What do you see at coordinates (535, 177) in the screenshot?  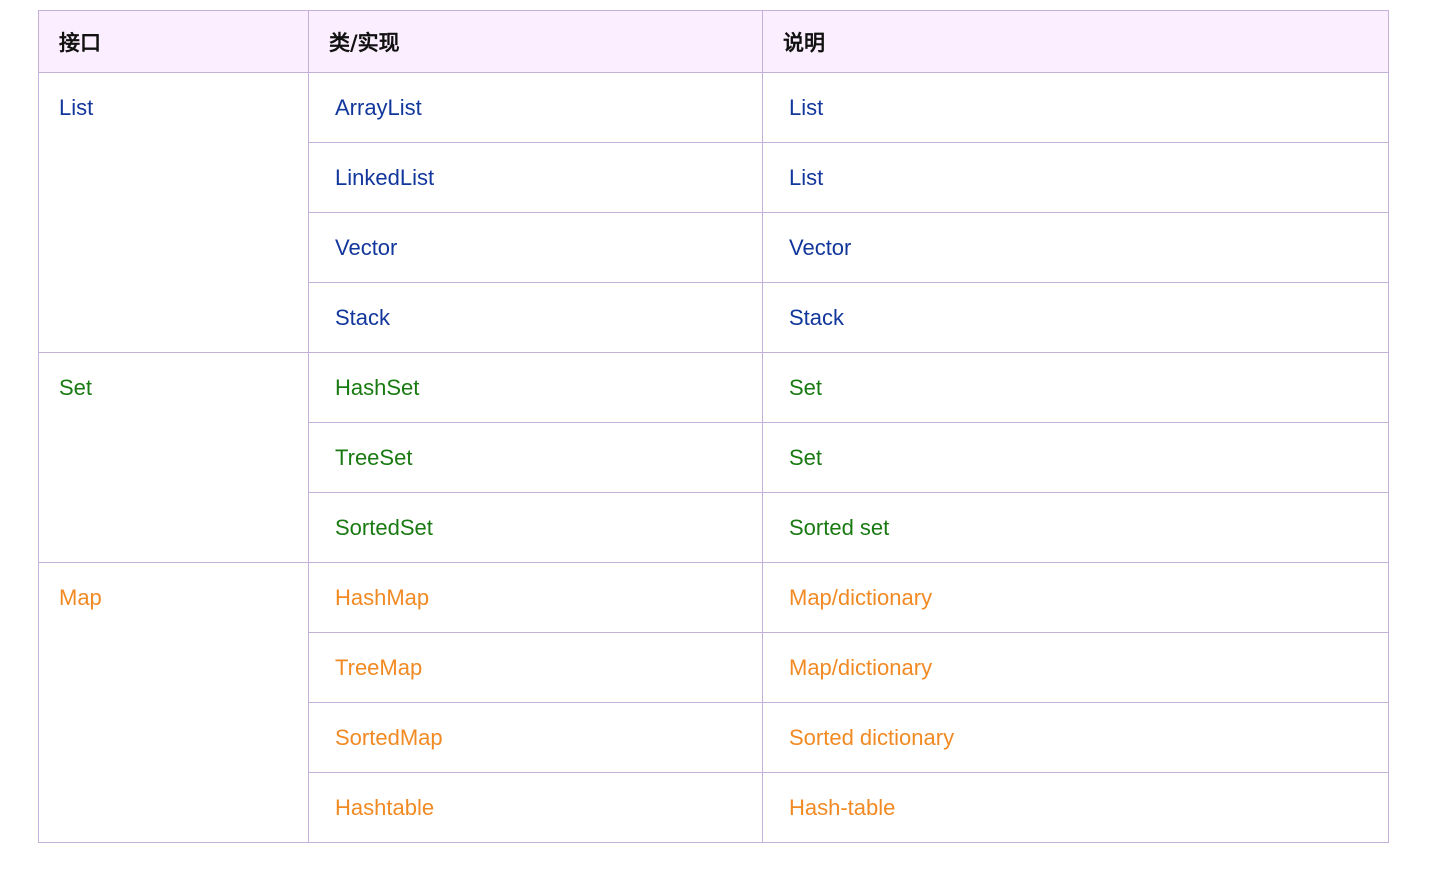 I see `impl-cell: LinkedList` at bounding box center [535, 177].